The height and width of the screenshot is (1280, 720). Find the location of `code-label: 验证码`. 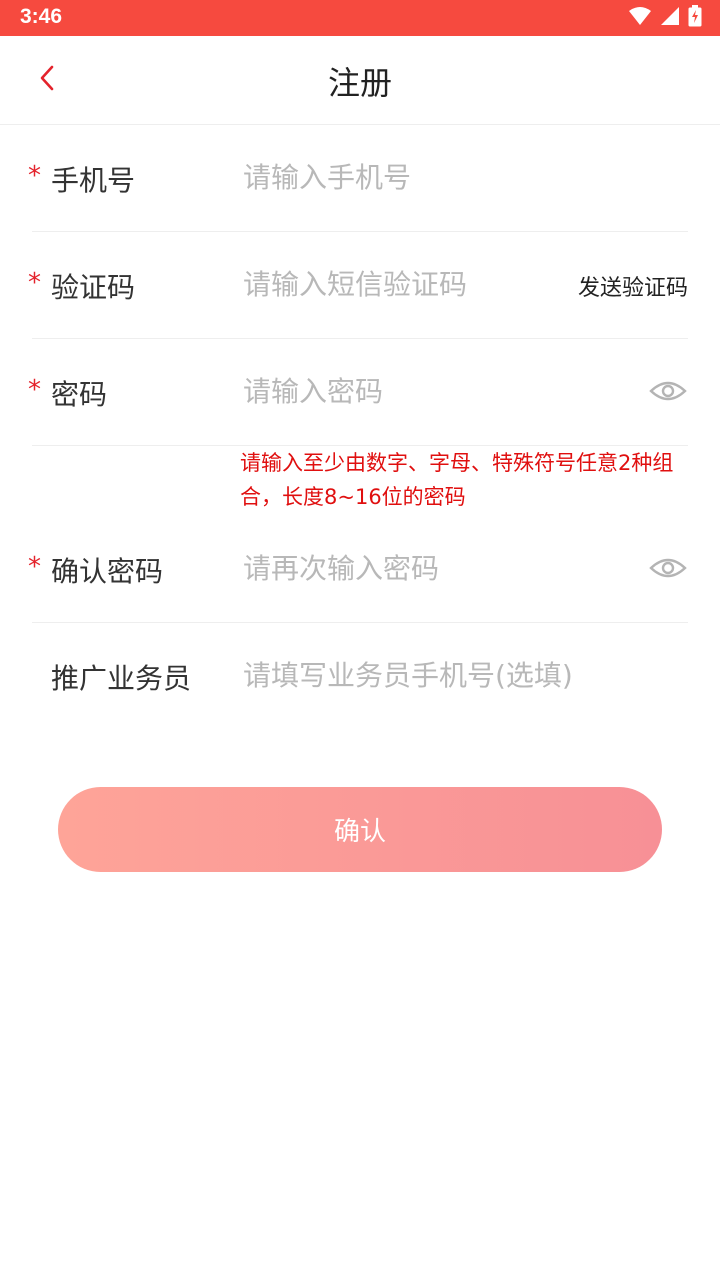

code-label: 验证码 is located at coordinates (93, 287).